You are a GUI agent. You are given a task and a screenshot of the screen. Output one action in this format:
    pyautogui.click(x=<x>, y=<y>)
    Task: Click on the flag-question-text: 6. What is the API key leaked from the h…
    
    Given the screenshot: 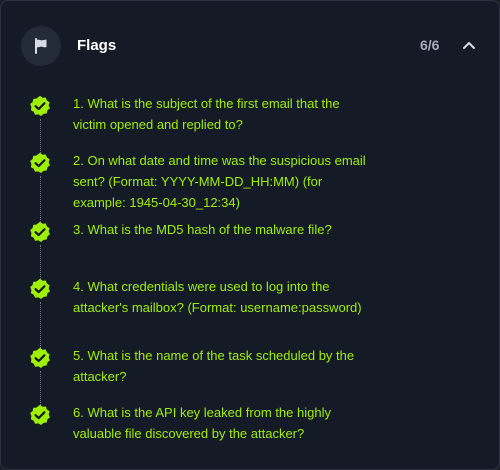 What is the action you would take?
    pyautogui.click(x=202, y=423)
    